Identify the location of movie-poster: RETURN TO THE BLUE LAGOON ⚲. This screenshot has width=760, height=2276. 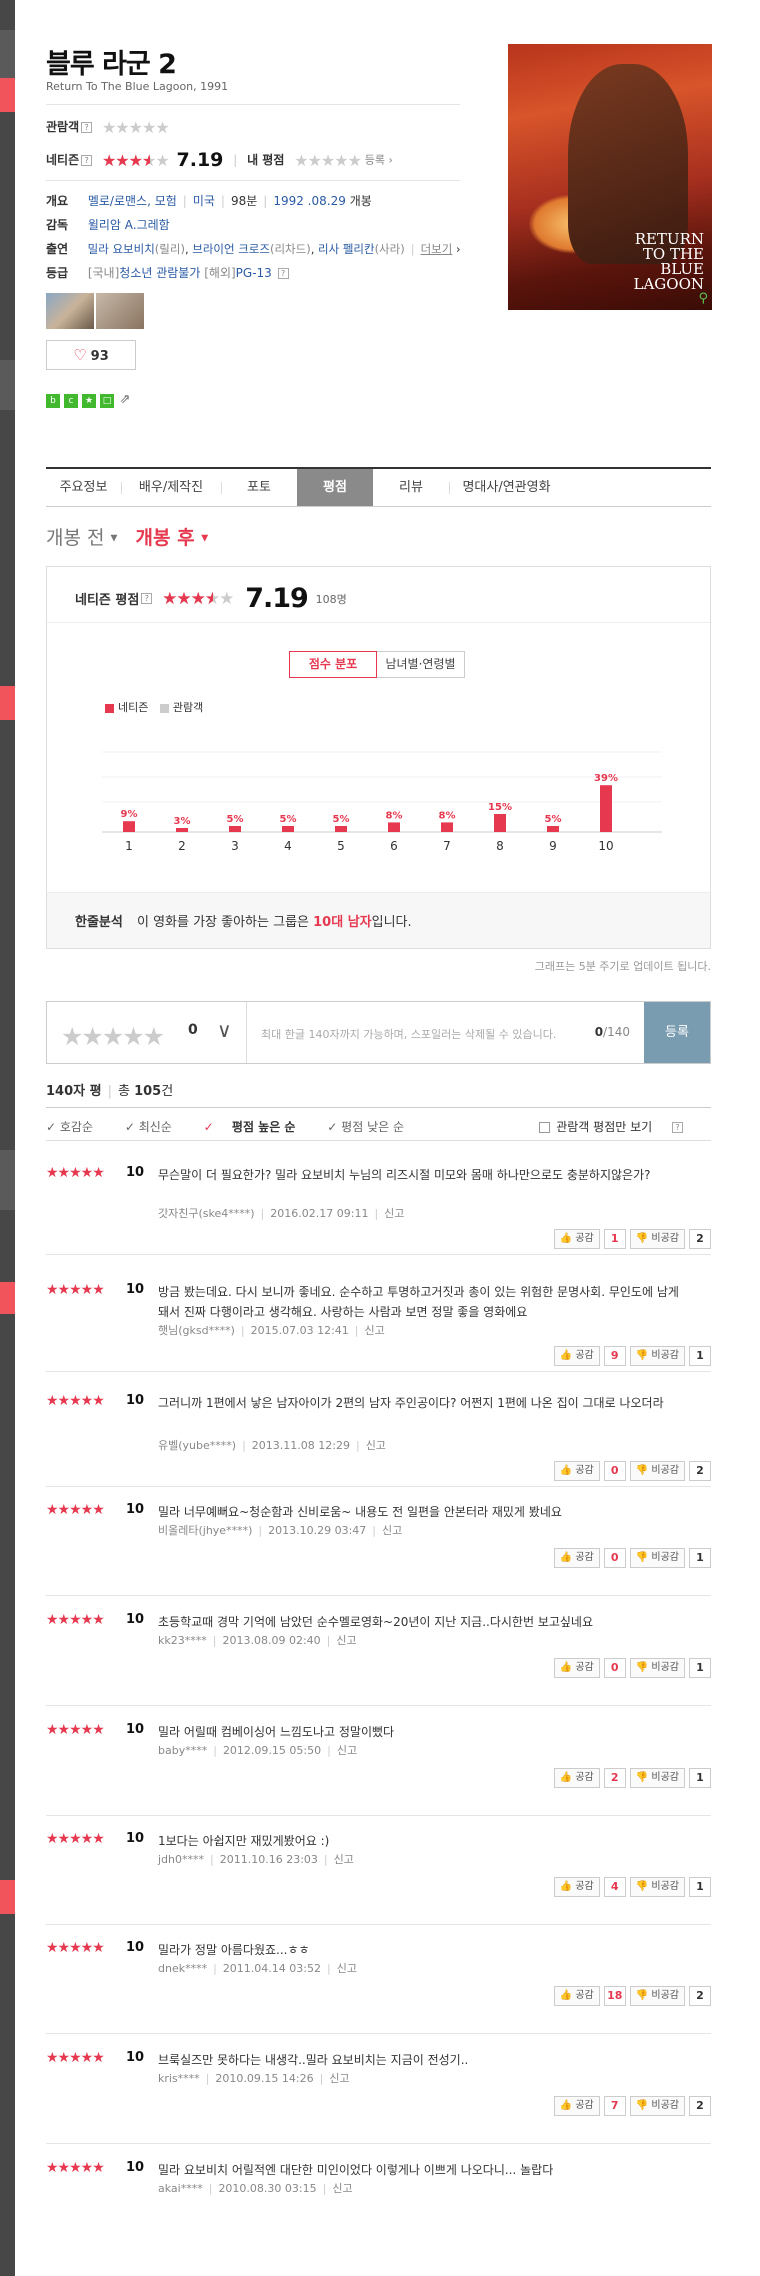
(610, 177).